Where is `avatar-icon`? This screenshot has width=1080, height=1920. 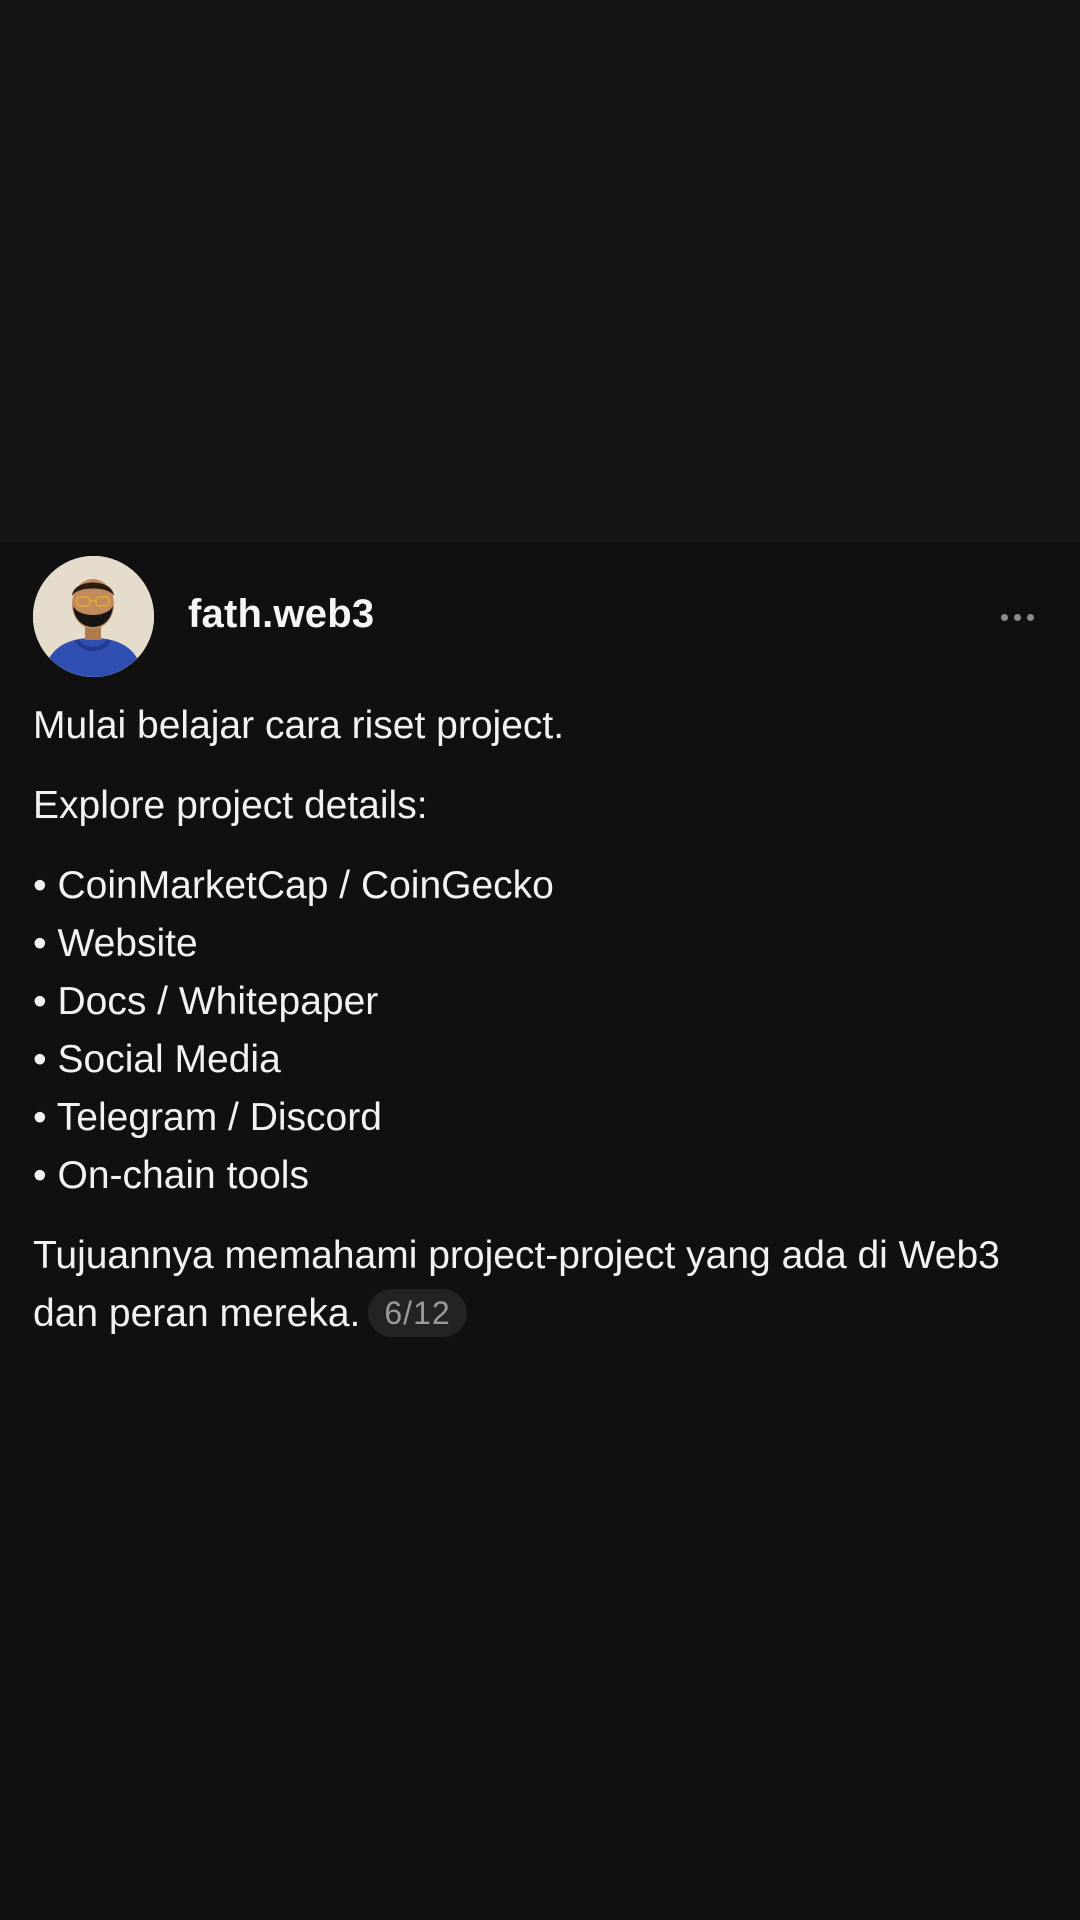
avatar-icon is located at coordinates (93, 616).